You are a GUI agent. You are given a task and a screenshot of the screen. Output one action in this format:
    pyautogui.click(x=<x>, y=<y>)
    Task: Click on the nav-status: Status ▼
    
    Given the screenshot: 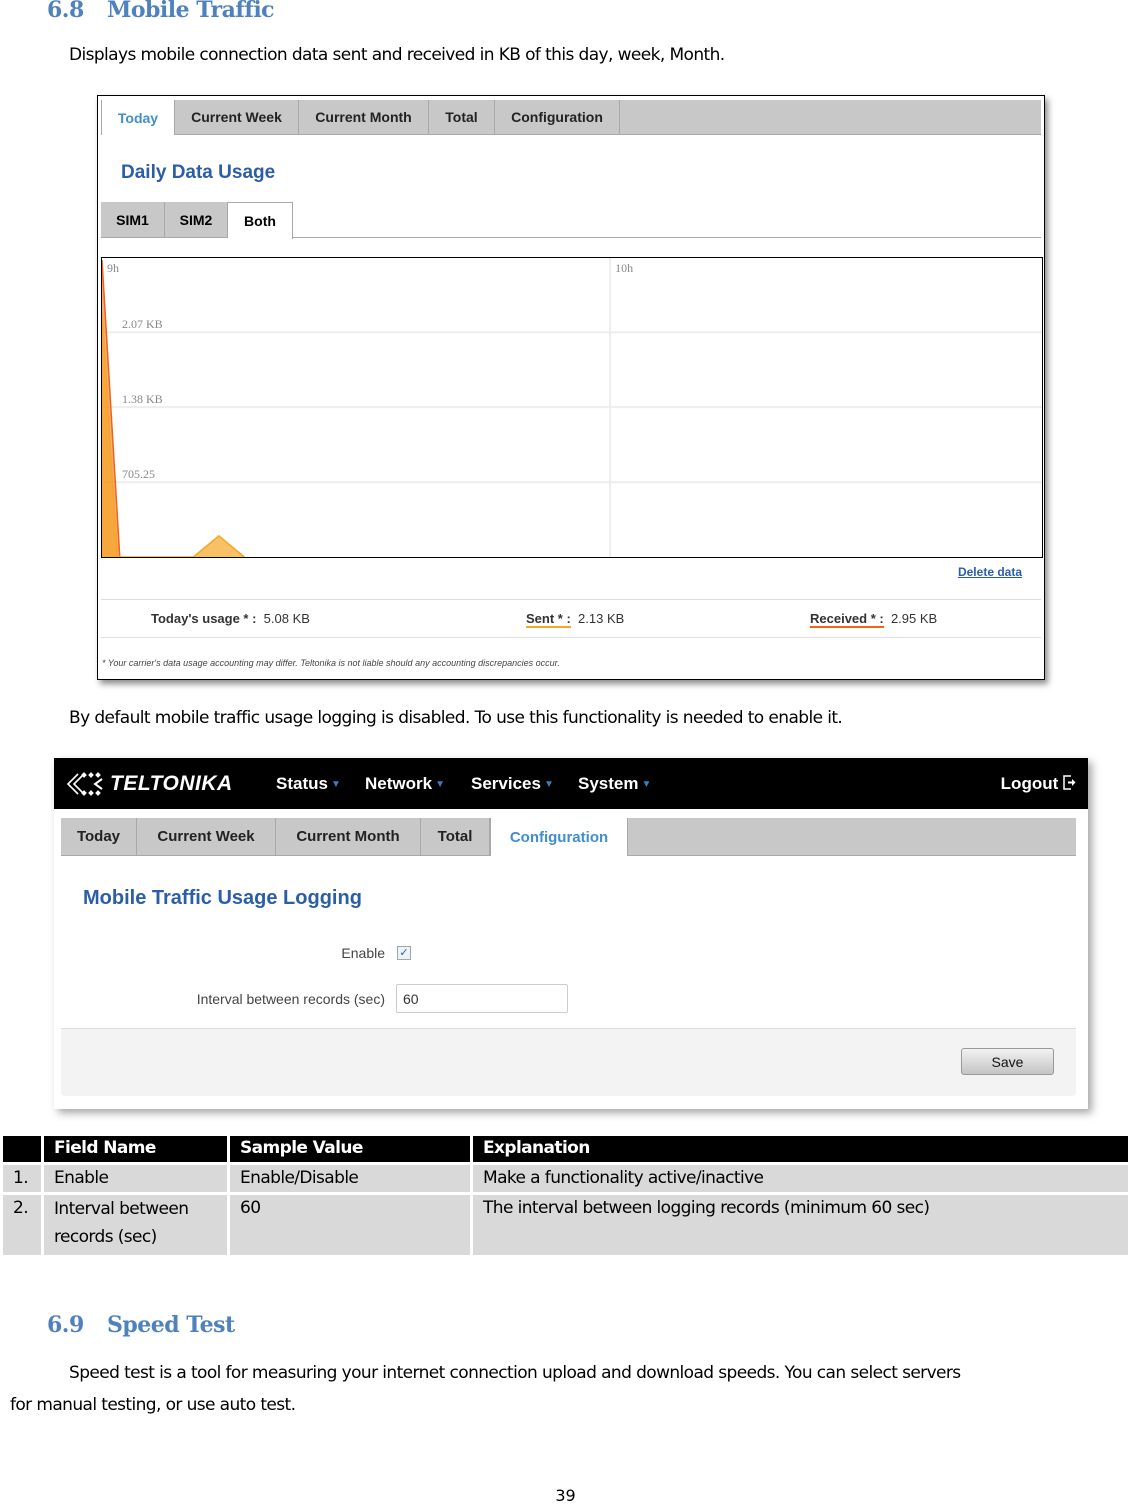 What is the action you would take?
    pyautogui.click(x=308, y=784)
    